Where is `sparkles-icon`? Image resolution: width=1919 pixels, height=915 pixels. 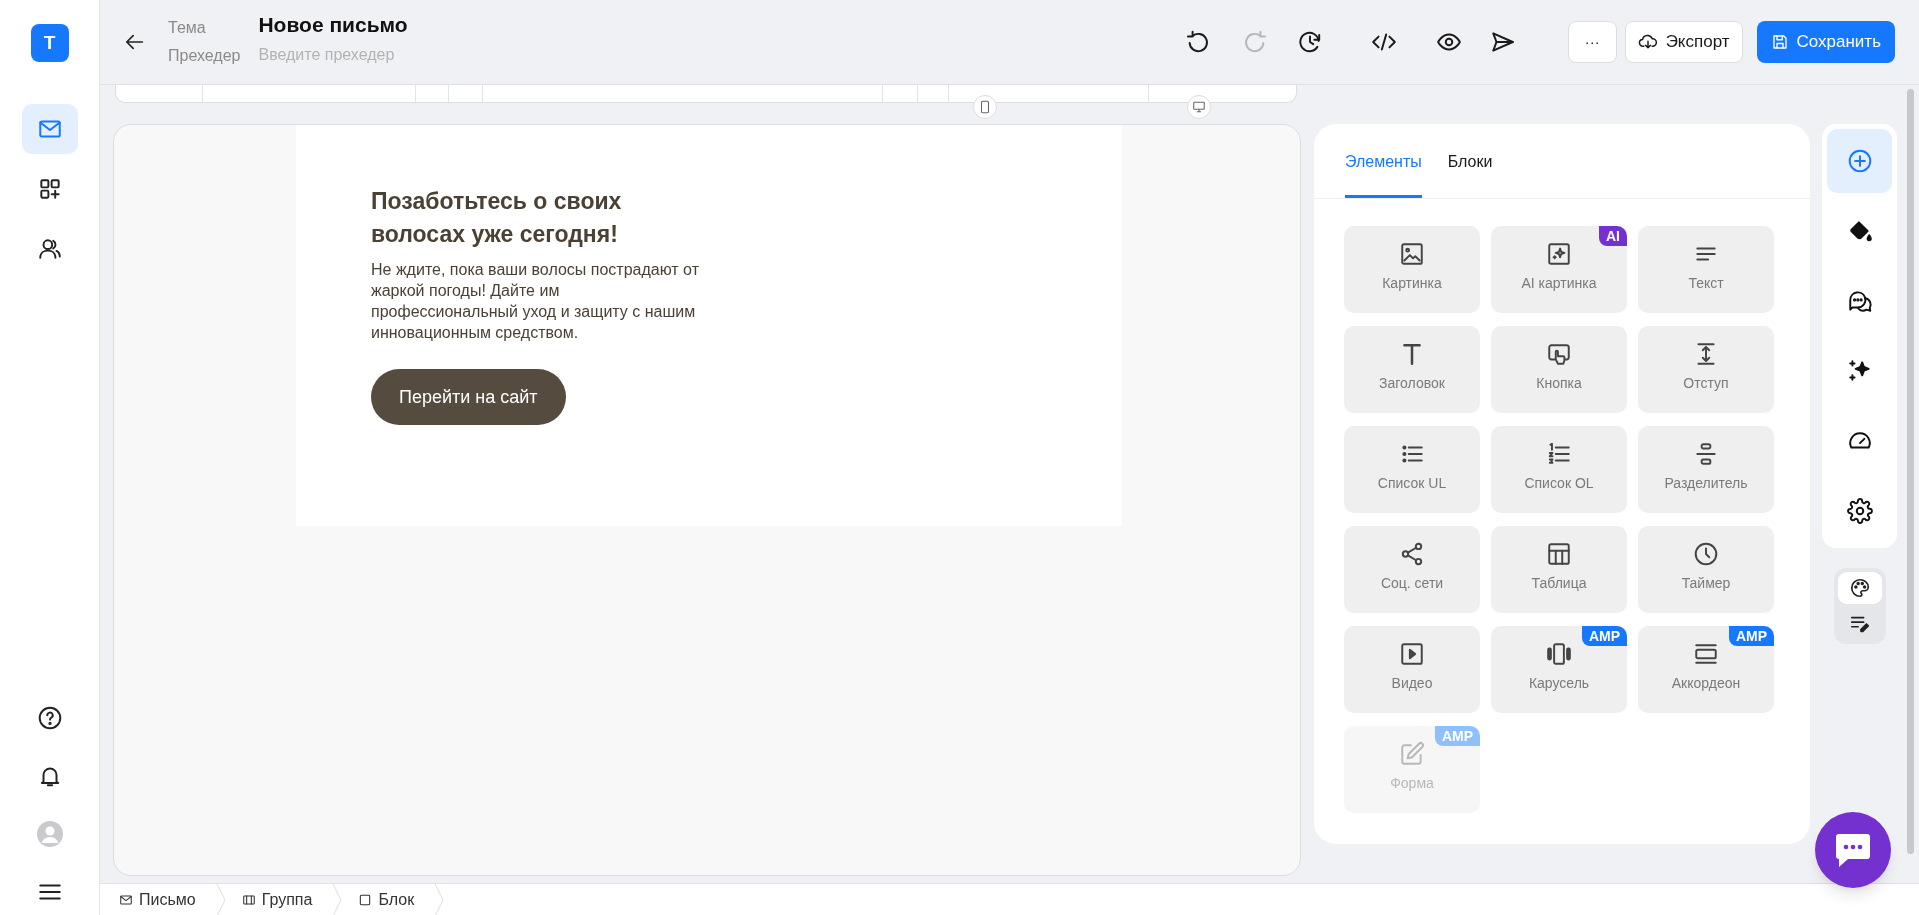
sparkles-icon is located at coordinates (1859, 371).